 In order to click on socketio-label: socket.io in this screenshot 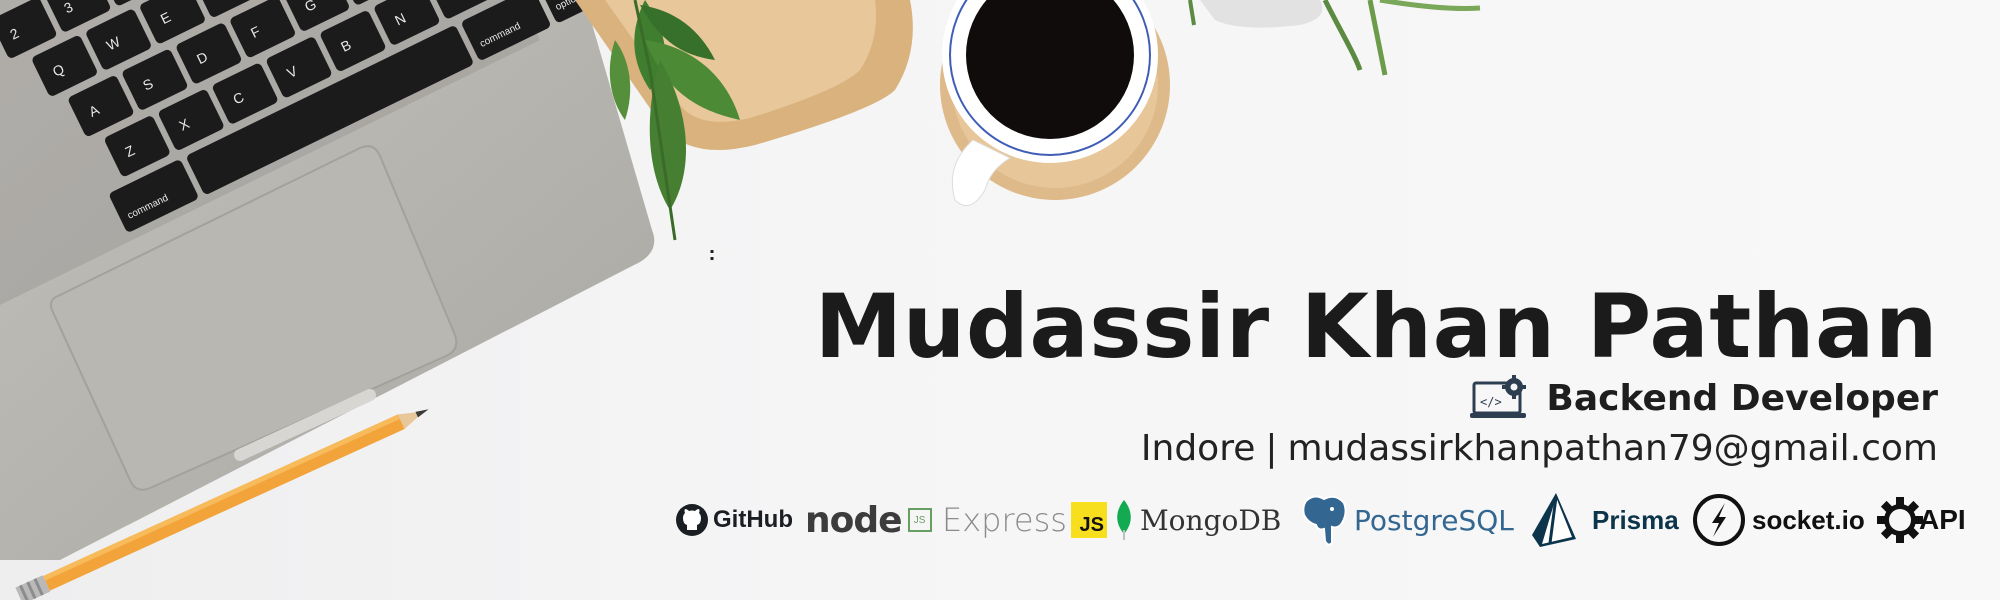, I will do `click(1808, 519)`.